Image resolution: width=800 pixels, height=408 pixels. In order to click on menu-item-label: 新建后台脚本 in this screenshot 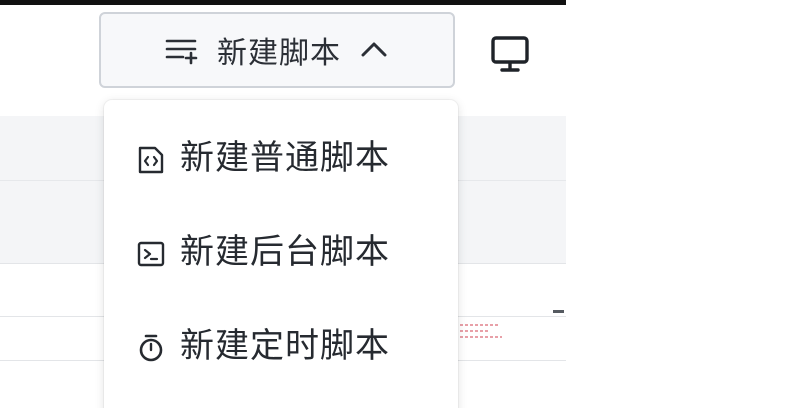, I will do `click(285, 252)`.